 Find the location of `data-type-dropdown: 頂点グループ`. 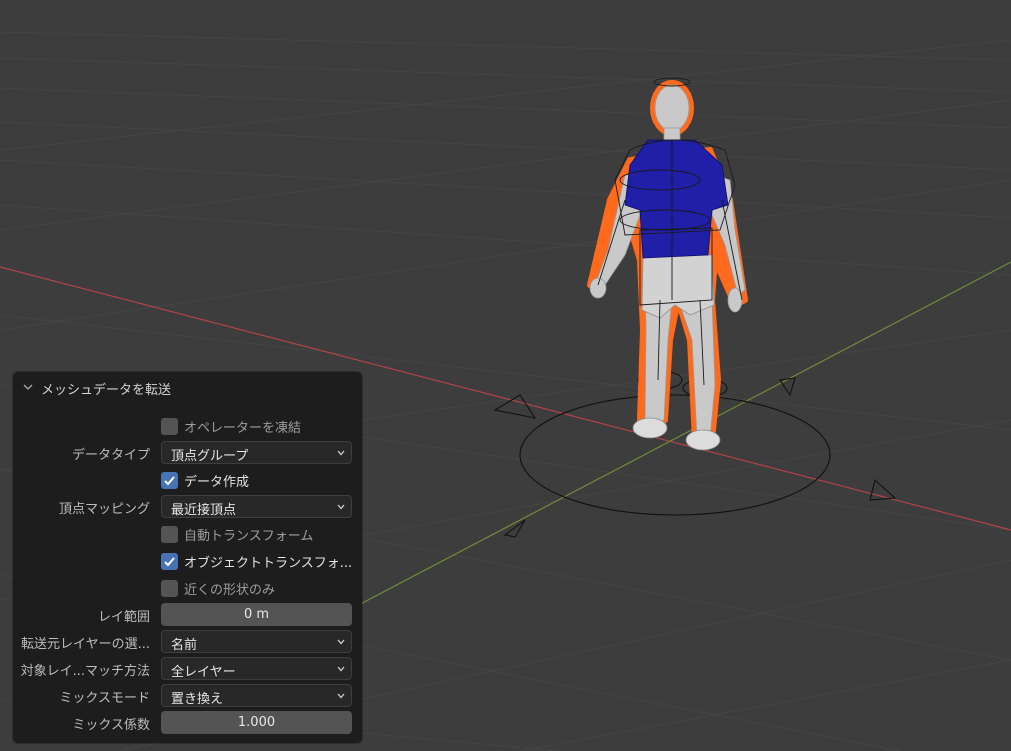

data-type-dropdown: 頂点グループ is located at coordinates (256, 452).